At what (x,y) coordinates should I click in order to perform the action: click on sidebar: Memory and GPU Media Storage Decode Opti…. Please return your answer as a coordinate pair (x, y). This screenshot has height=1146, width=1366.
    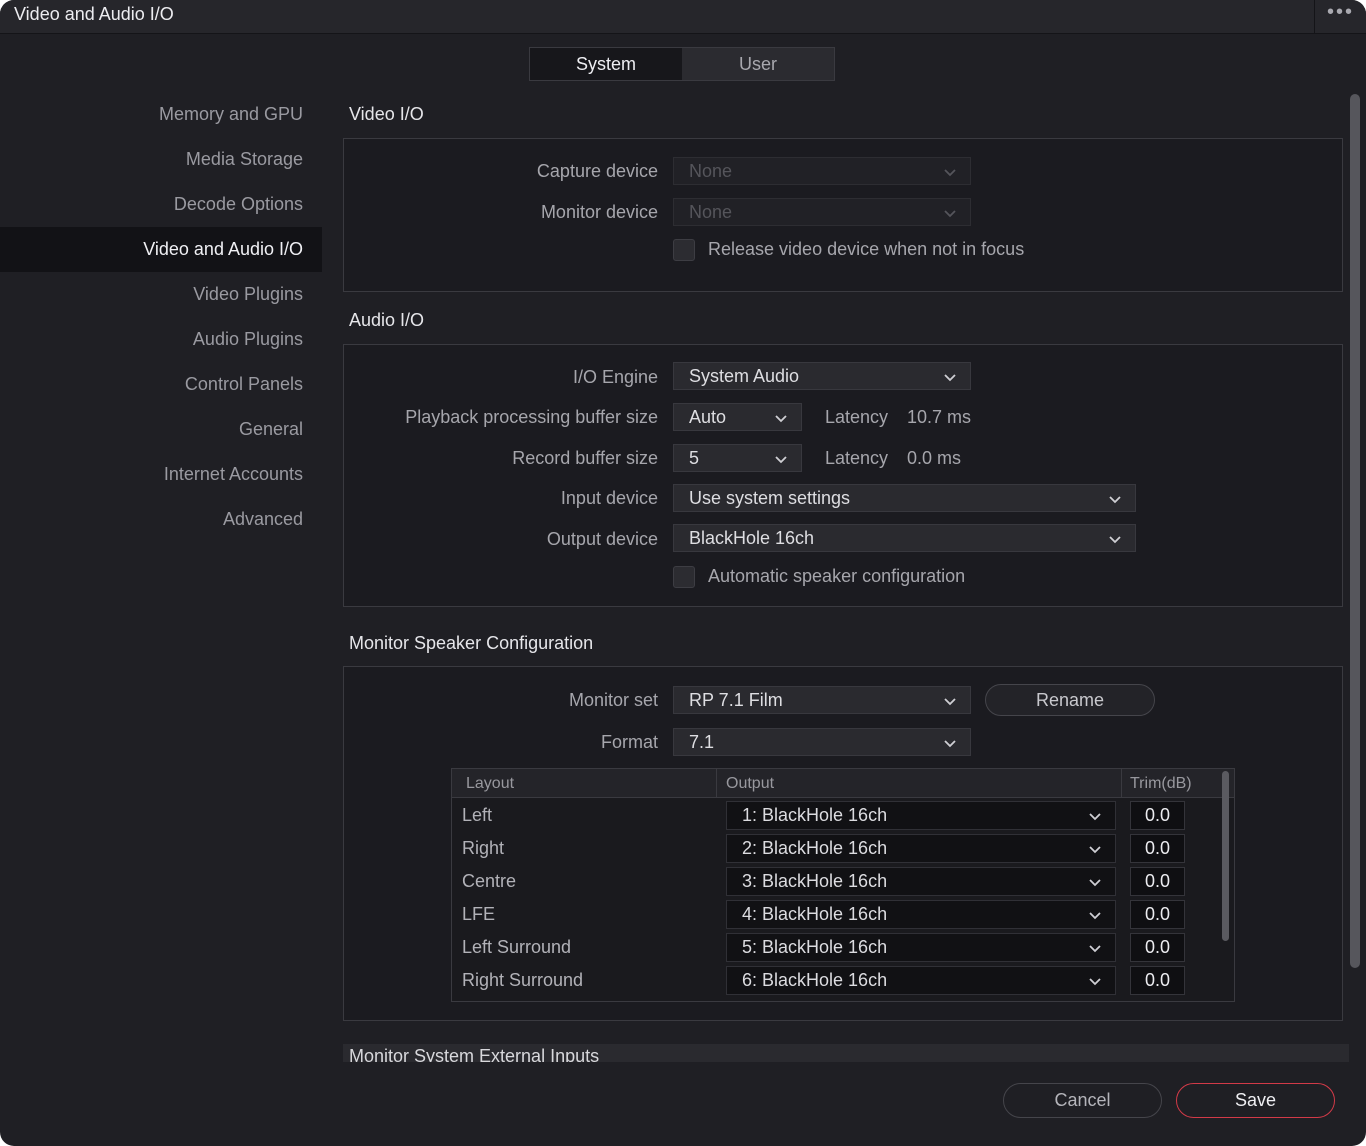
    Looking at the image, I should click on (161, 317).